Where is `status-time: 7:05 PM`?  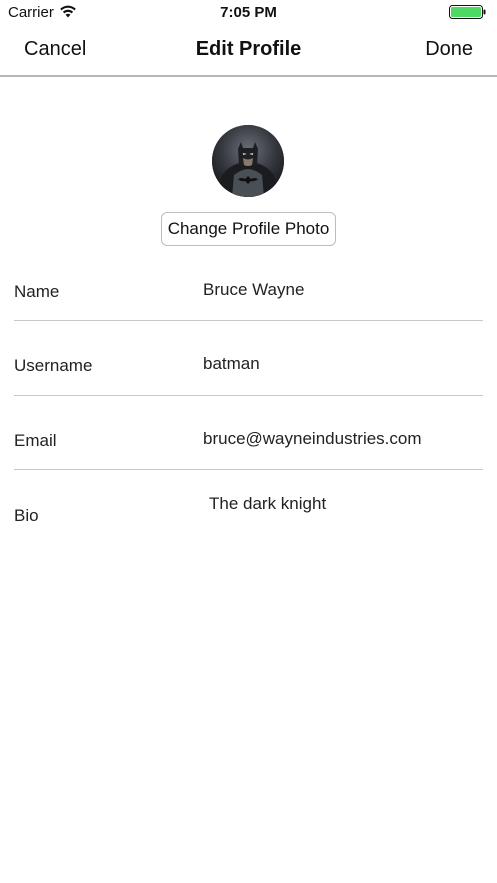 status-time: 7:05 PM is located at coordinates (248, 12).